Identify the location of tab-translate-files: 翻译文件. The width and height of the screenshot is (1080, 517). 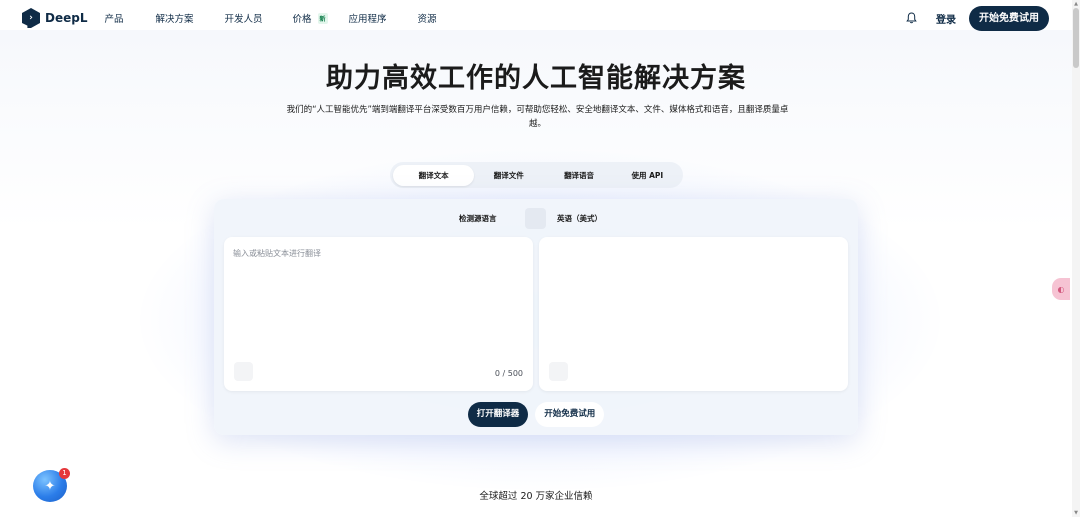
(508, 175).